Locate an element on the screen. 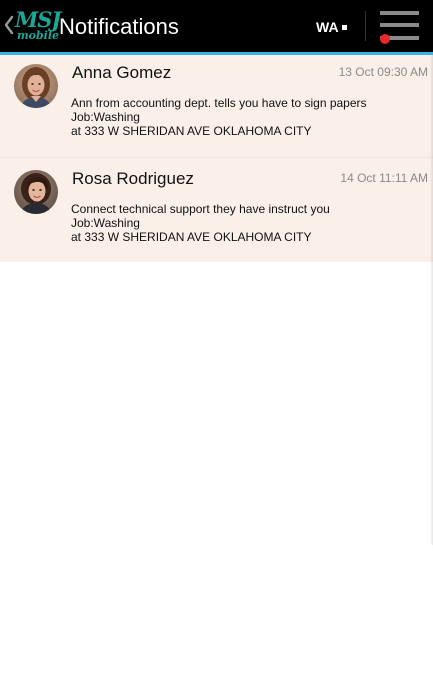 The image size is (433, 679). logo-mobile-text: mobile is located at coordinates (38, 35).